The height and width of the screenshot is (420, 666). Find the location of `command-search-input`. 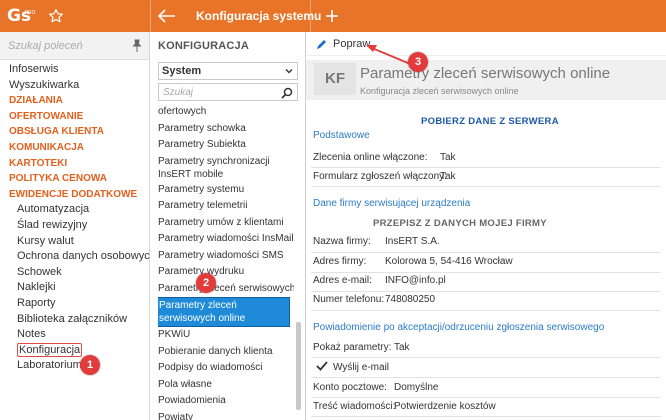

command-search-input is located at coordinates (67, 46).